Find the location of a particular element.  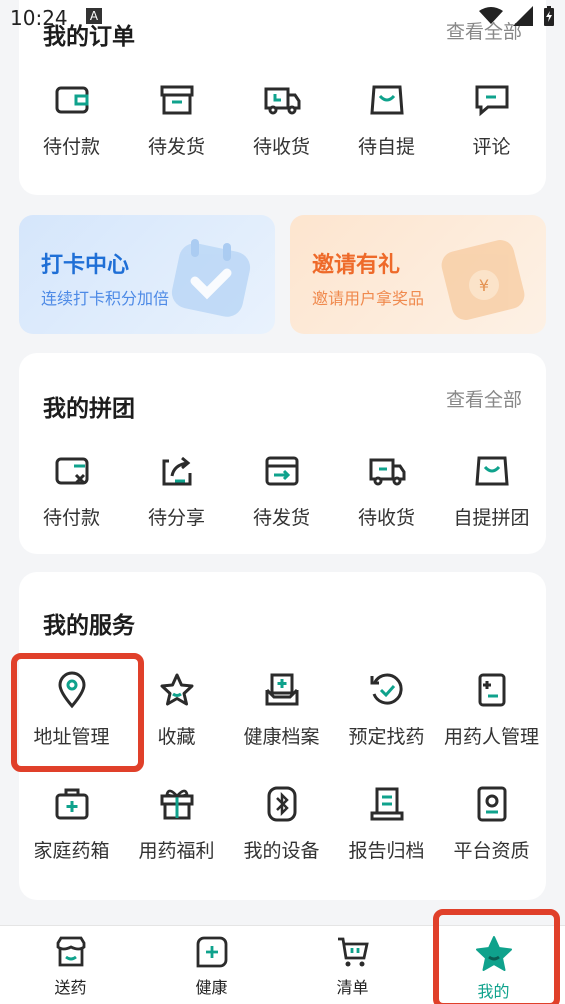

tab-health: 健康 is located at coordinates (211, 965).